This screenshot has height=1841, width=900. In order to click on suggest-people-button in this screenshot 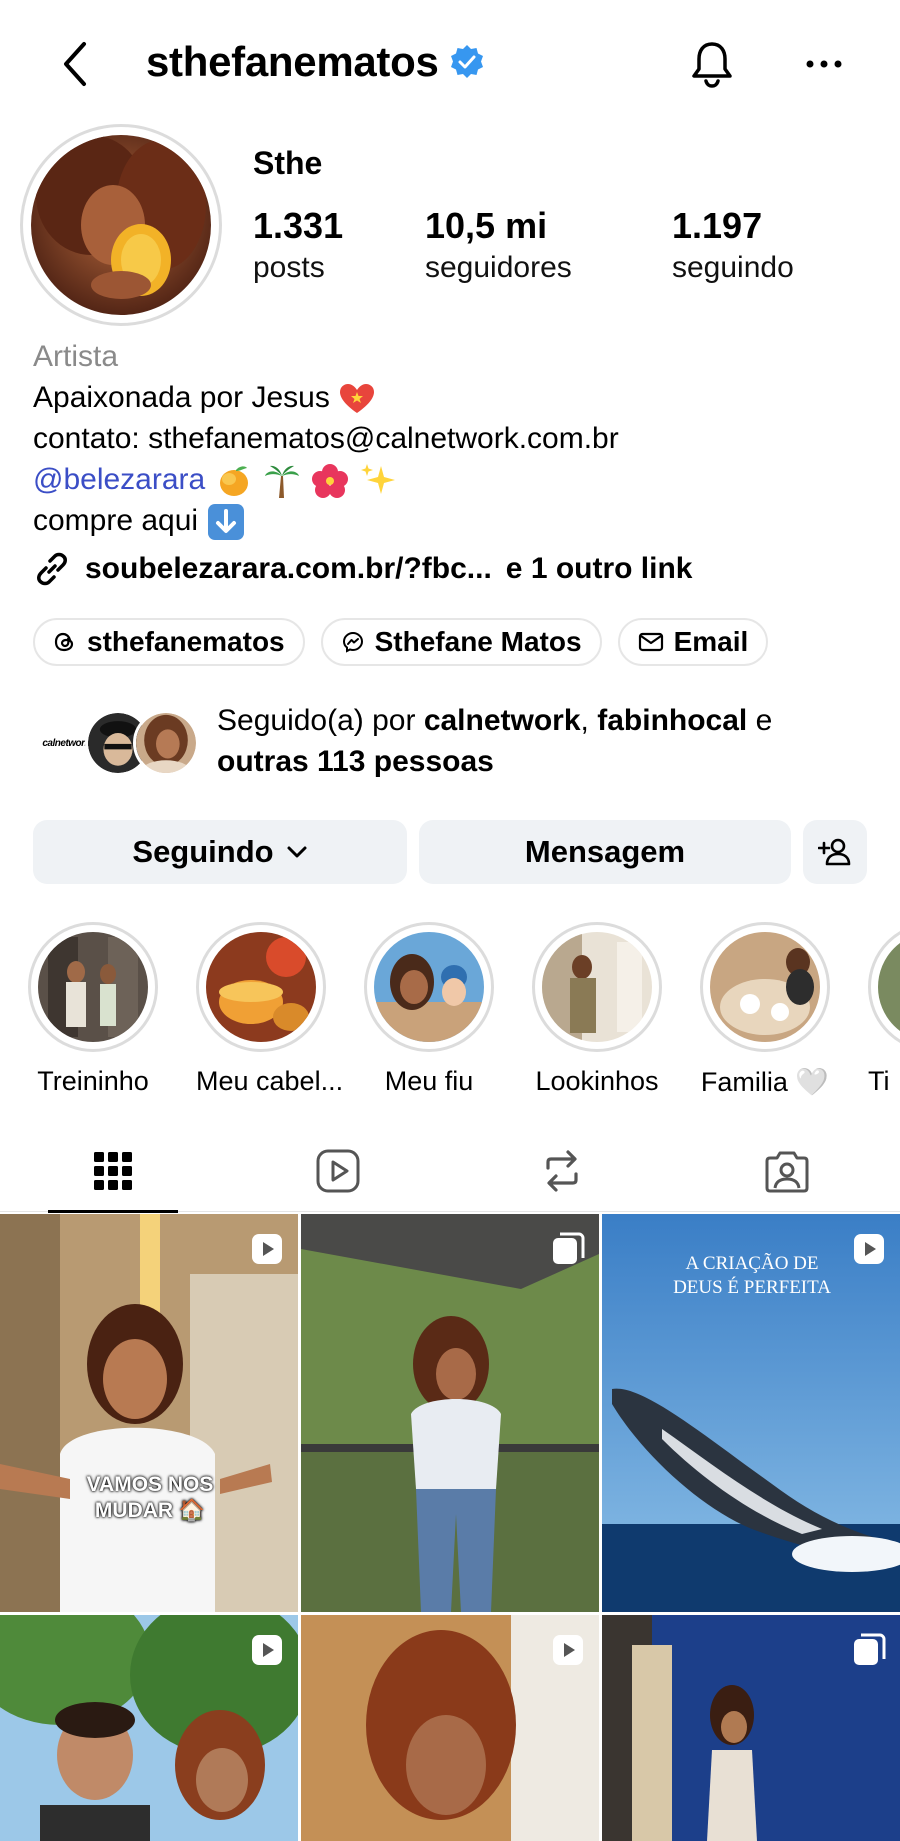, I will do `click(835, 852)`.